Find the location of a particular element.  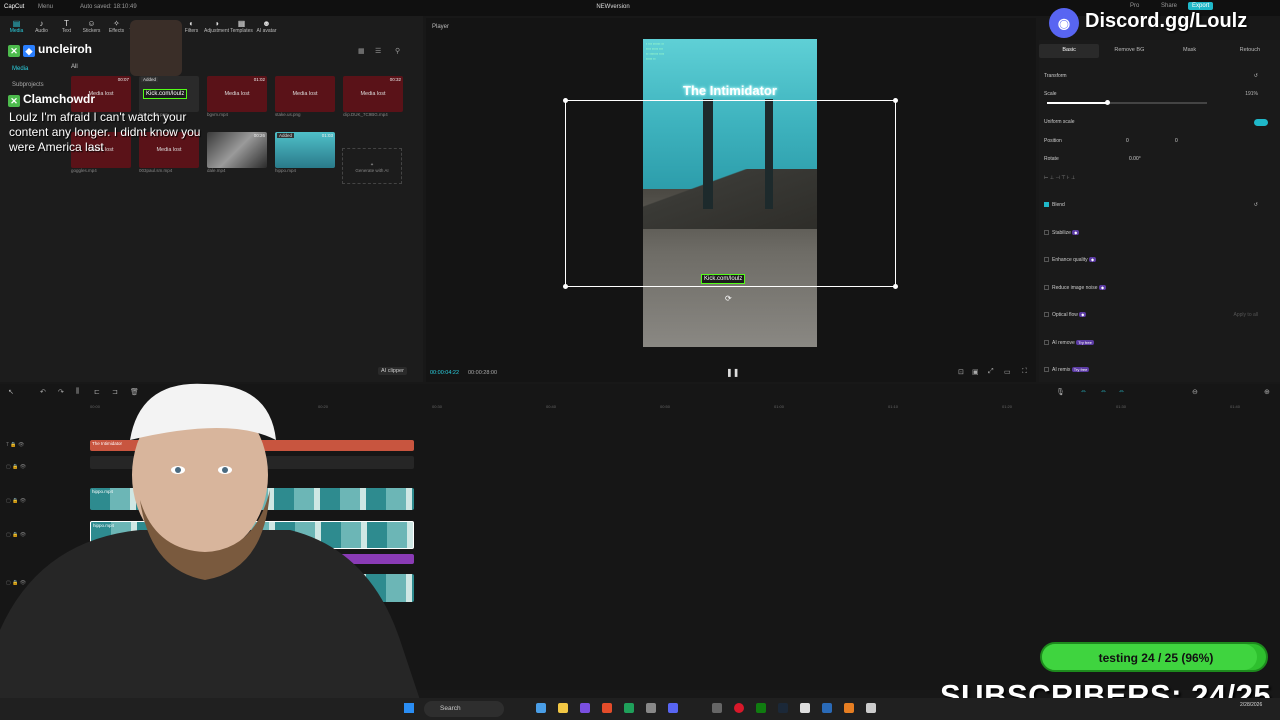

streamer-figure is located at coordinates (210, 541).